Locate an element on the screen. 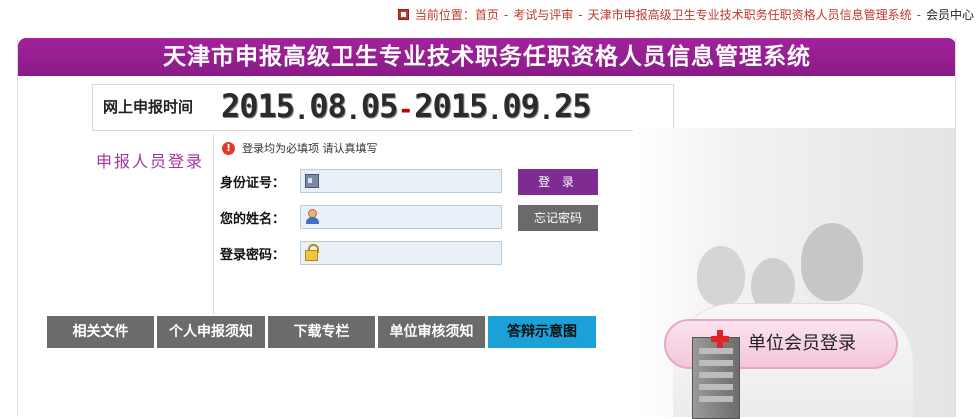  apply-period-dates: 2015 . 08 . 05 - 2015 . 09 . 25 is located at coordinates (406, 106).